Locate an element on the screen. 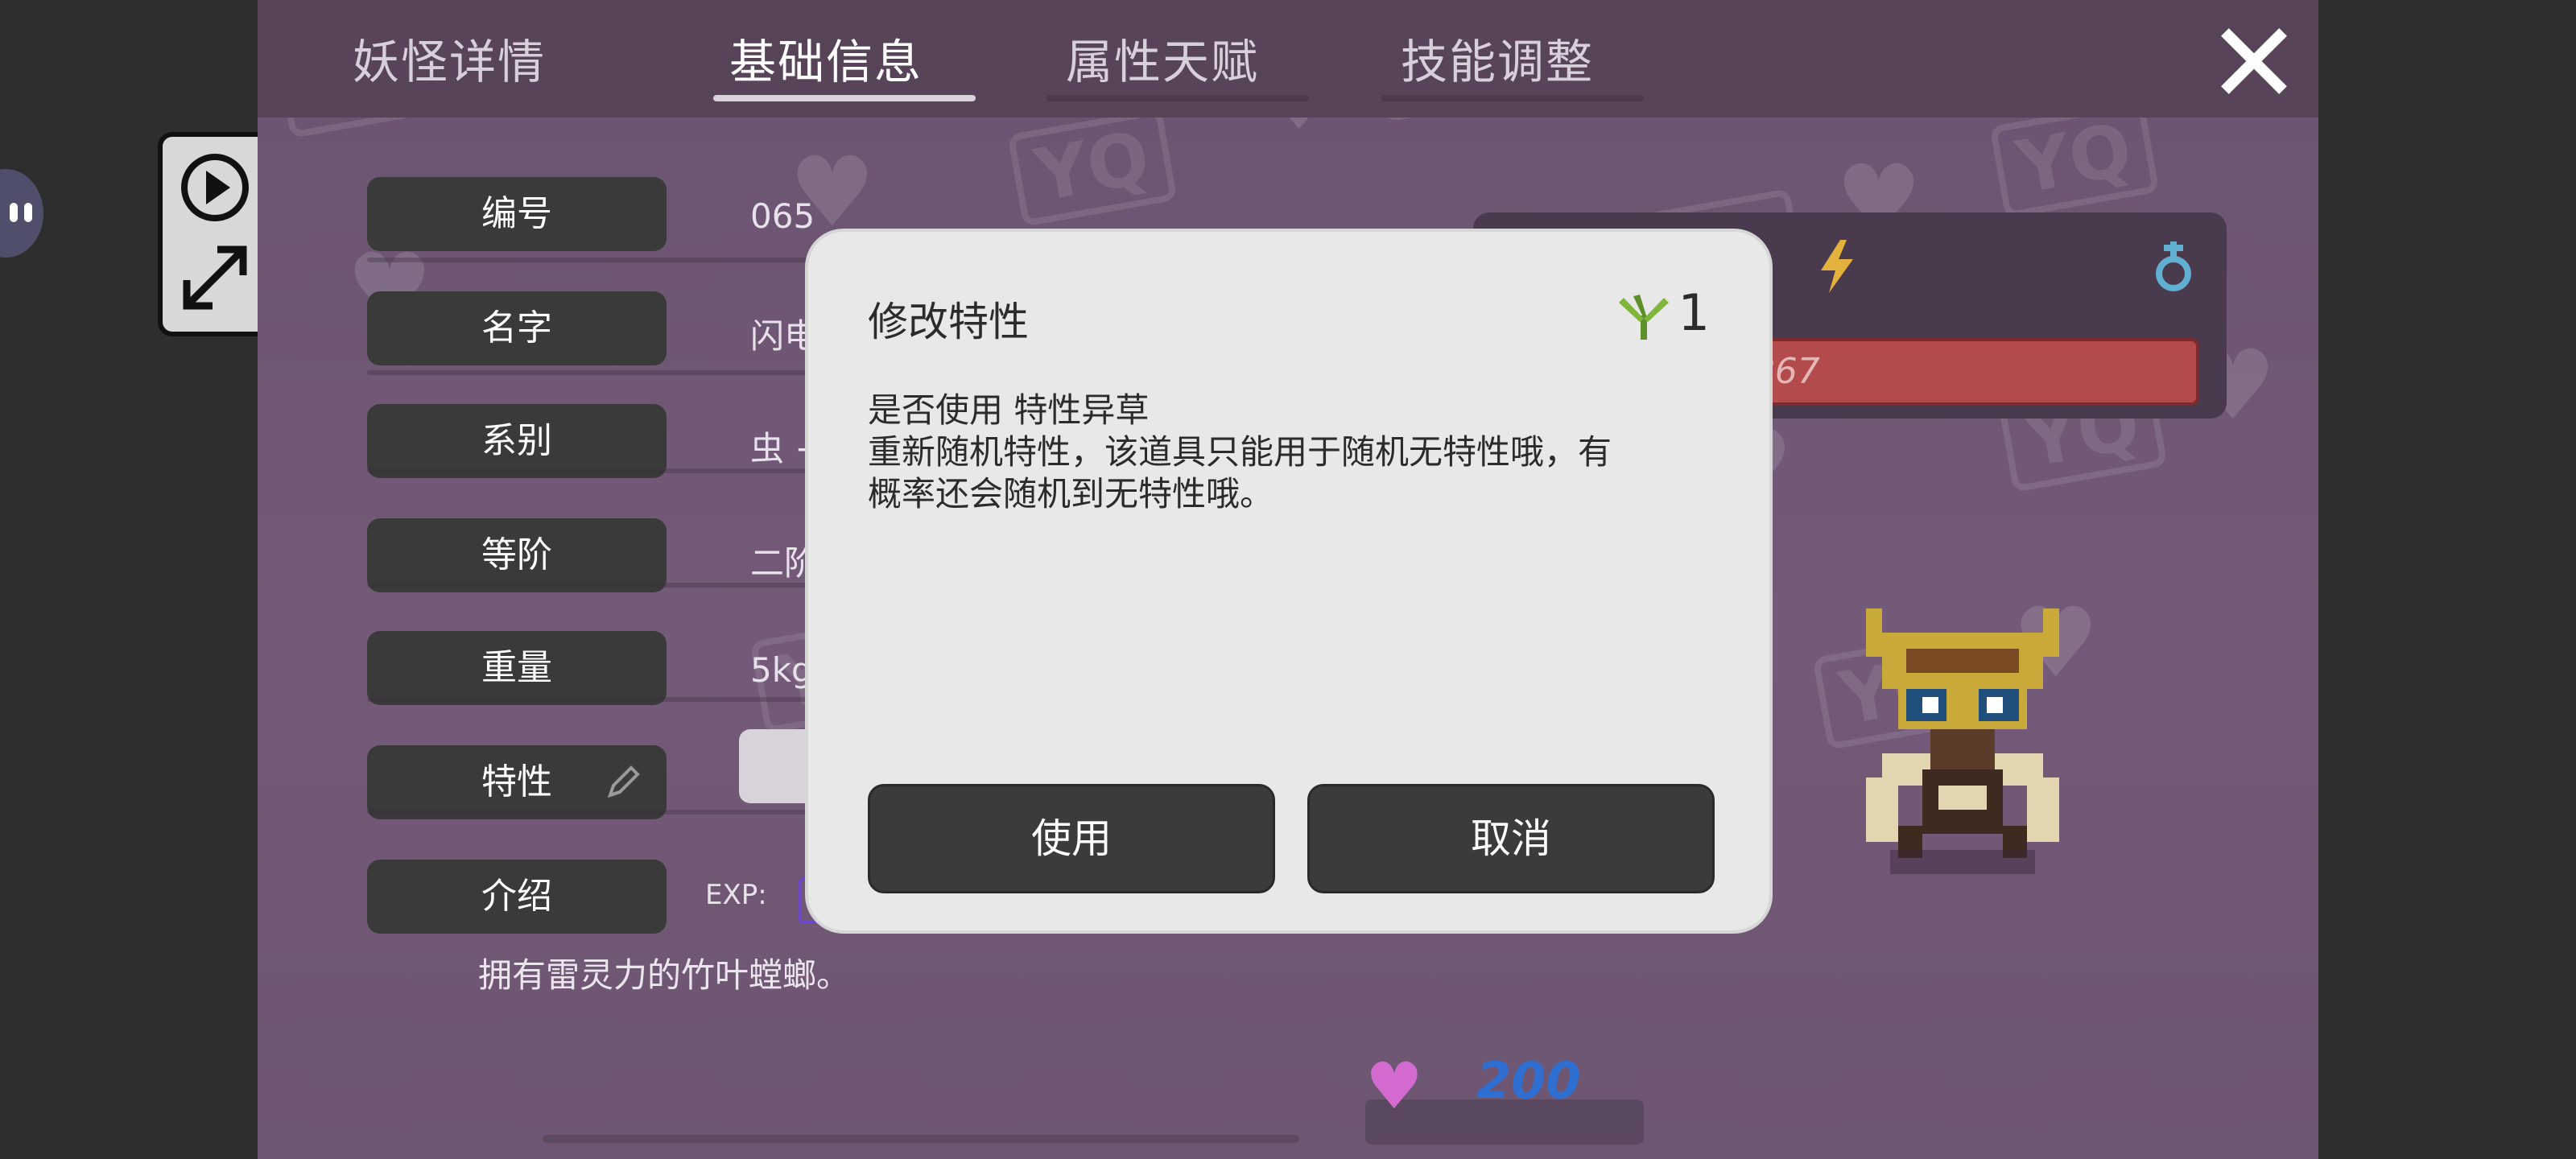 The height and width of the screenshot is (1159, 2576). dialog-line: 概率还会随机到无特性哦。 is located at coordinates (1071, 494).